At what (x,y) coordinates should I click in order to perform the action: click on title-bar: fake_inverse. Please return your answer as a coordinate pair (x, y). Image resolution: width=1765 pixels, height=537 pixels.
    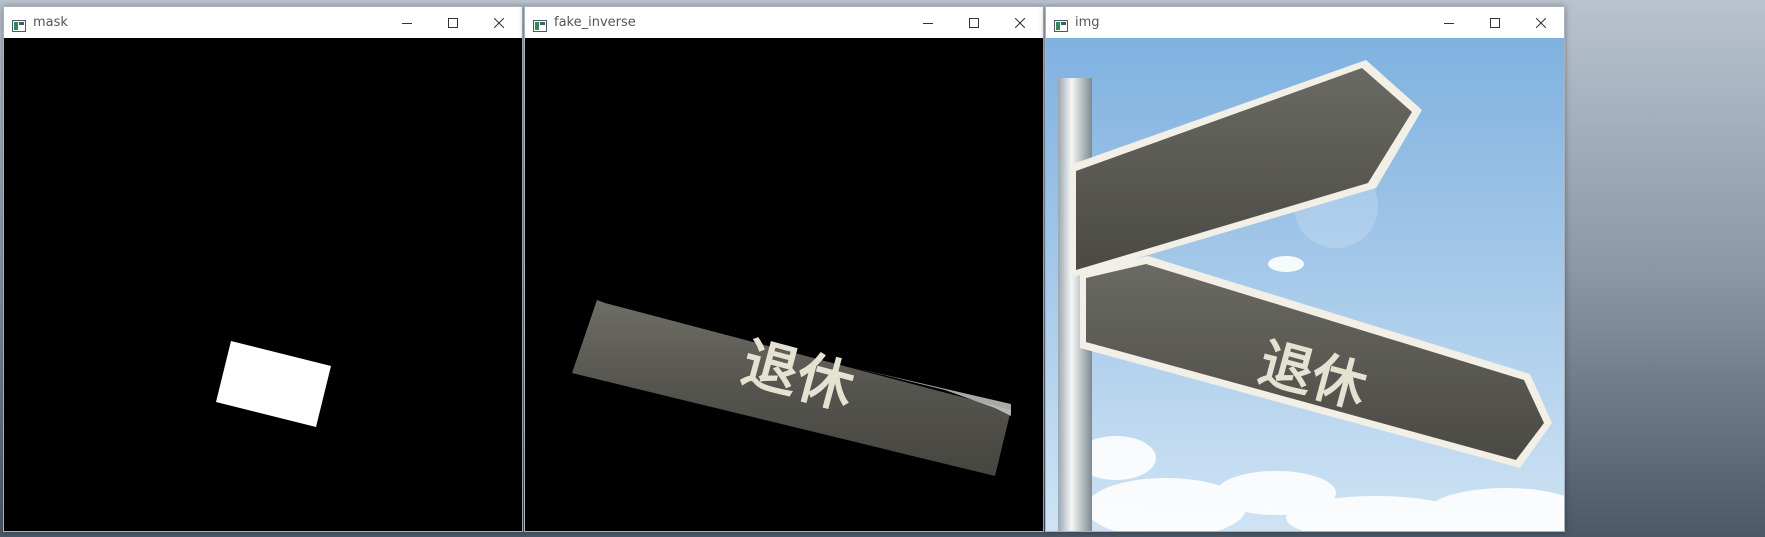
    Looking at the image, I should click on (784, 22).